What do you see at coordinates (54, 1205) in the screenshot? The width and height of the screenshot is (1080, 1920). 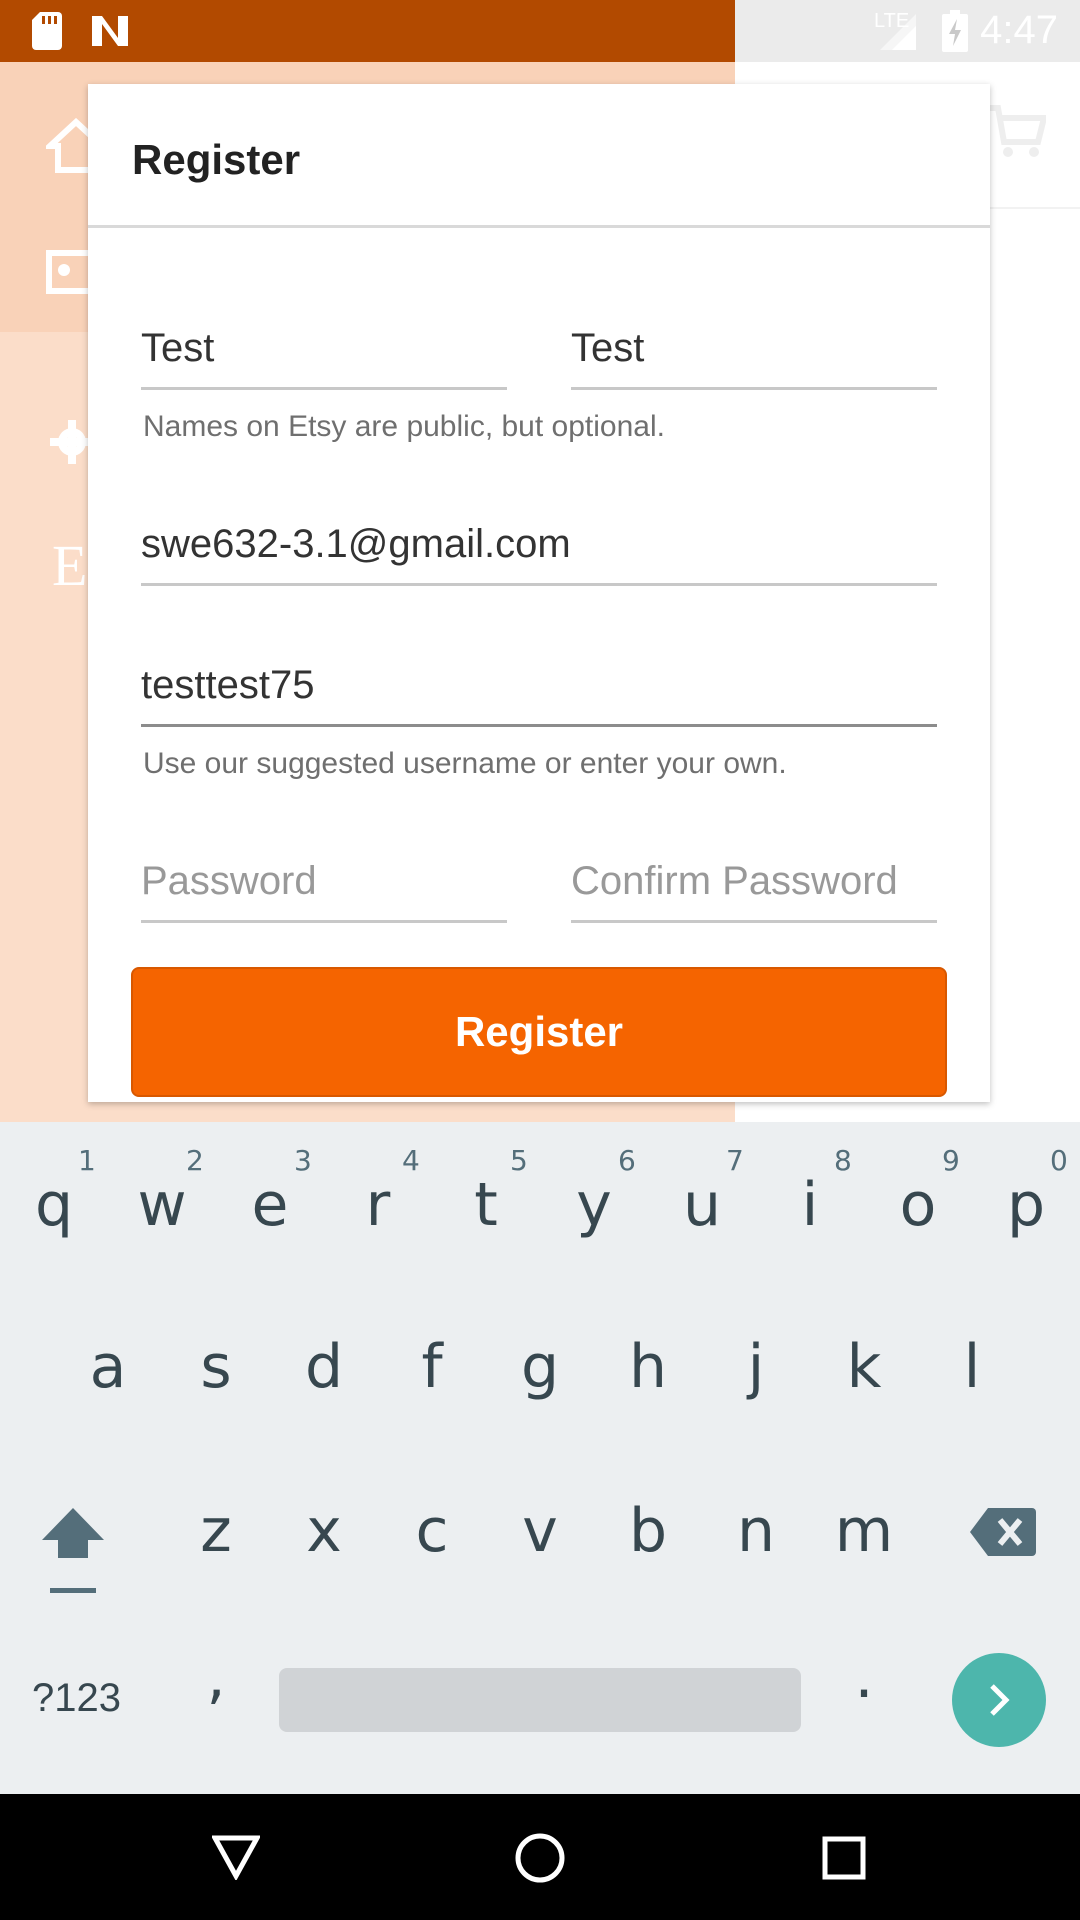 I see `key-q: q` at bounding box center [54, 1205].